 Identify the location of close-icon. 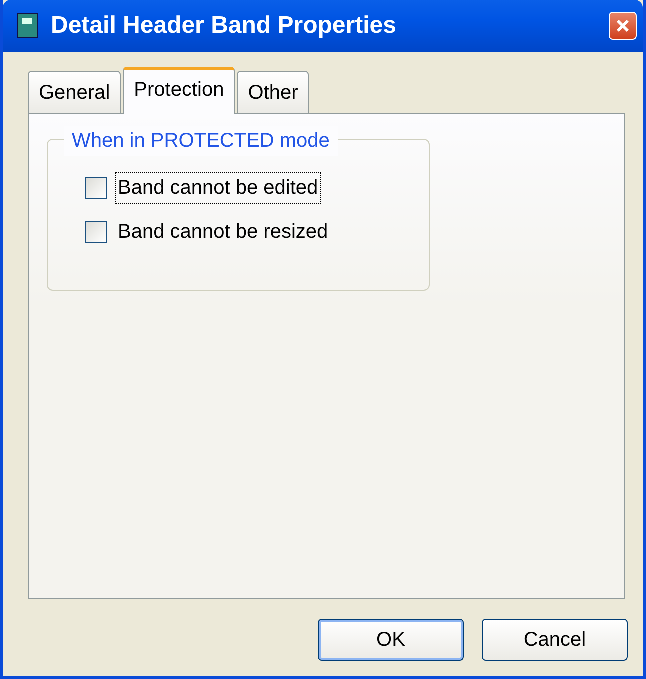
(623, 26).